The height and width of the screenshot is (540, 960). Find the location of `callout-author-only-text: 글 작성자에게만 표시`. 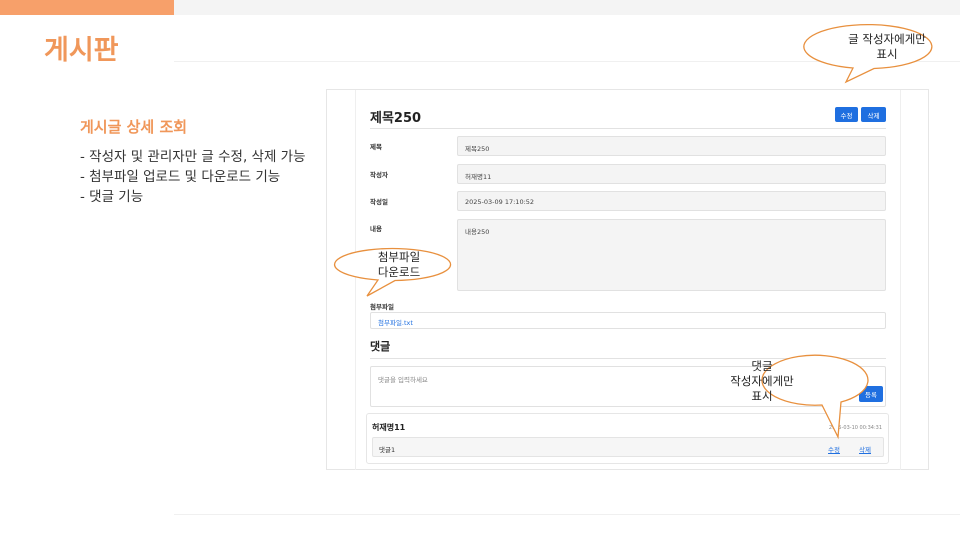

callout-author-only-text: 글 작성자에게만 표시 is located at coordinates (887, 46).